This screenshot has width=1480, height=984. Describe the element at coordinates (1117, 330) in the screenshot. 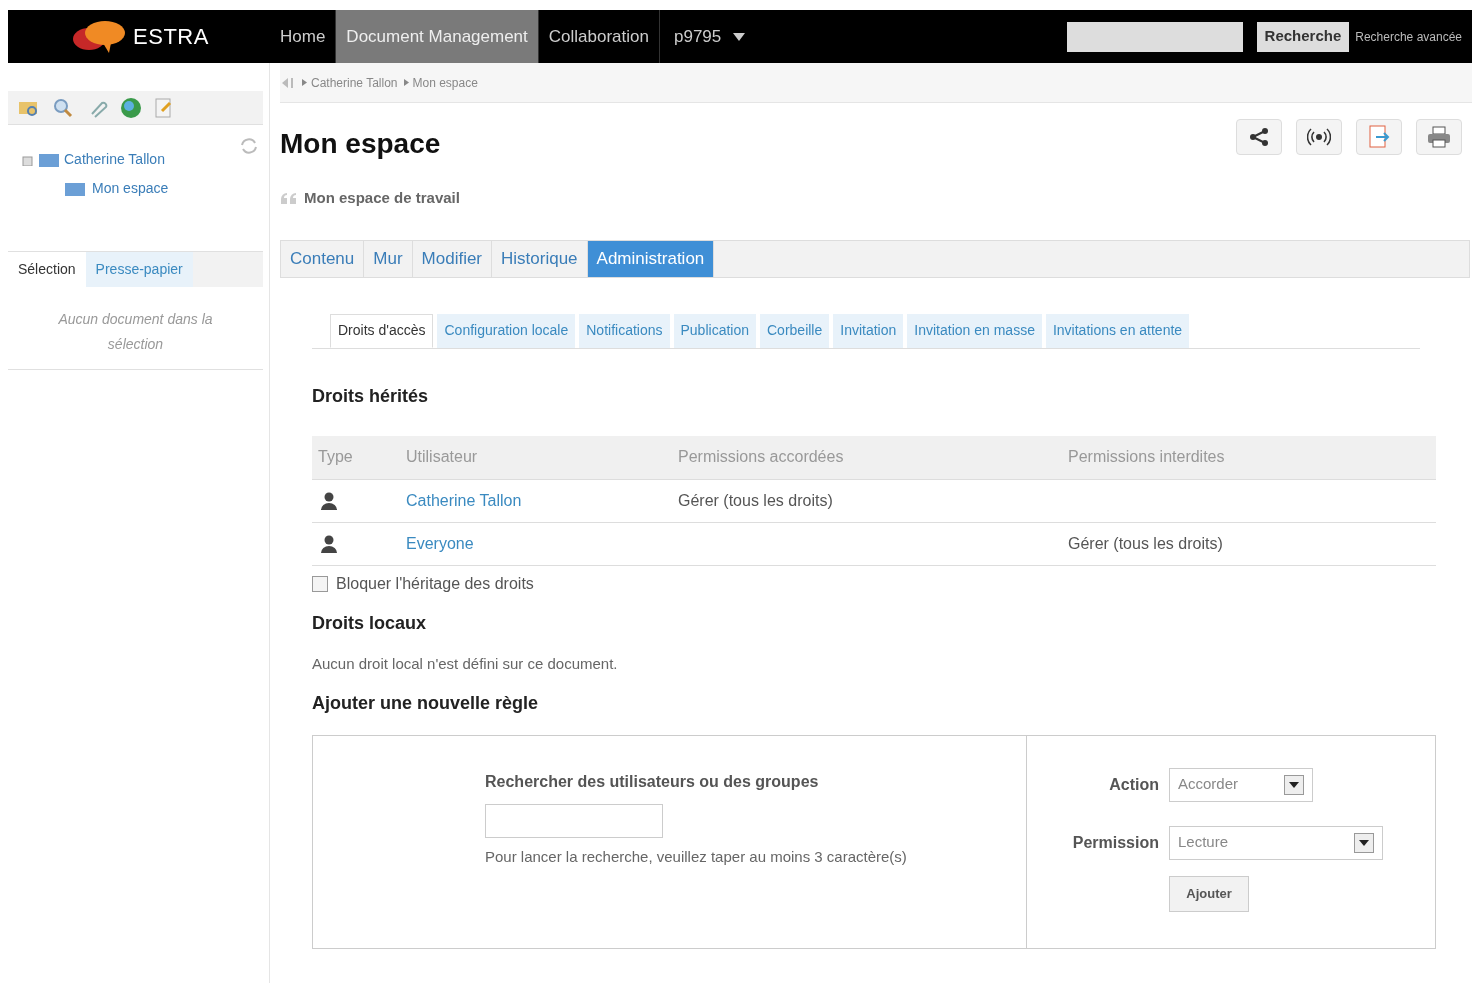

I see `sub-tab: Invitations en attente` at that location.